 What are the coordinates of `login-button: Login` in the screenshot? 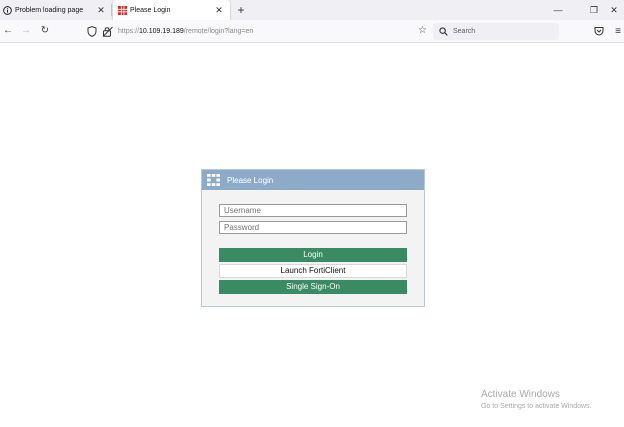 It's located at (313, 255).